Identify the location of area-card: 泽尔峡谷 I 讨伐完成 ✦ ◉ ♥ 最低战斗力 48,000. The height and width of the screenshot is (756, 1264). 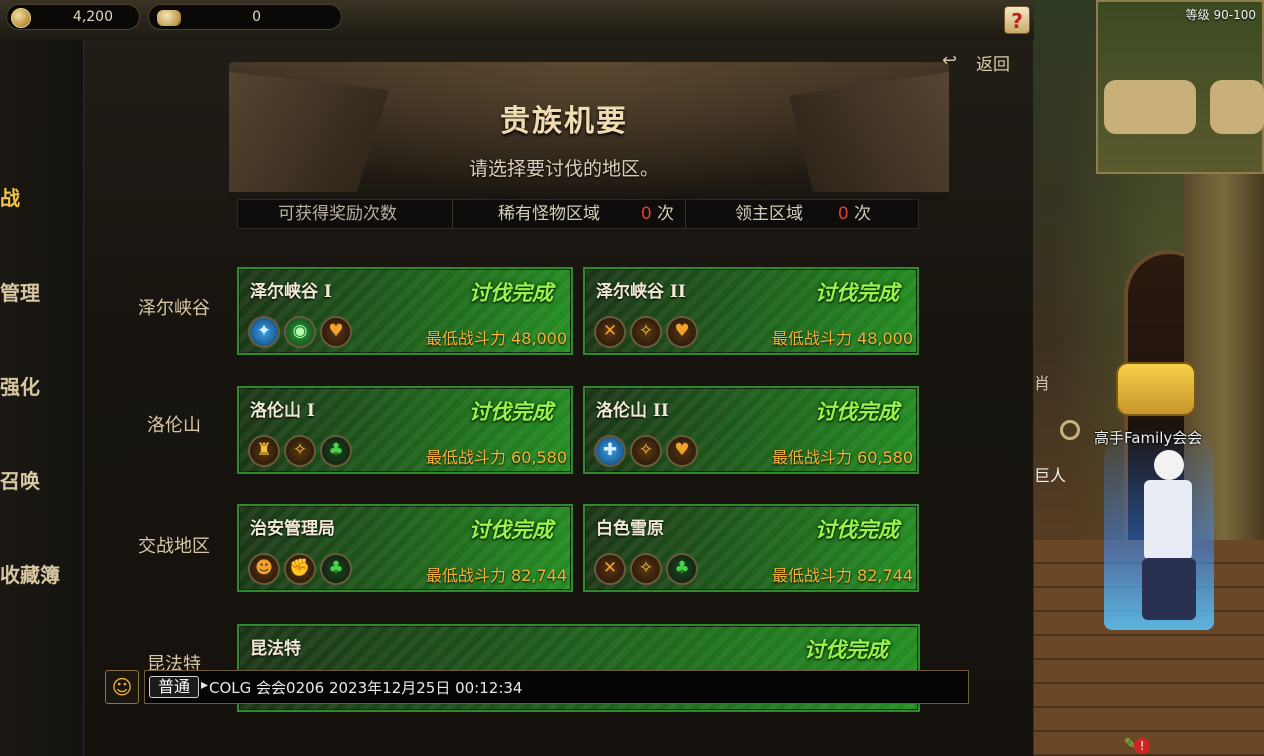
(405, 311).